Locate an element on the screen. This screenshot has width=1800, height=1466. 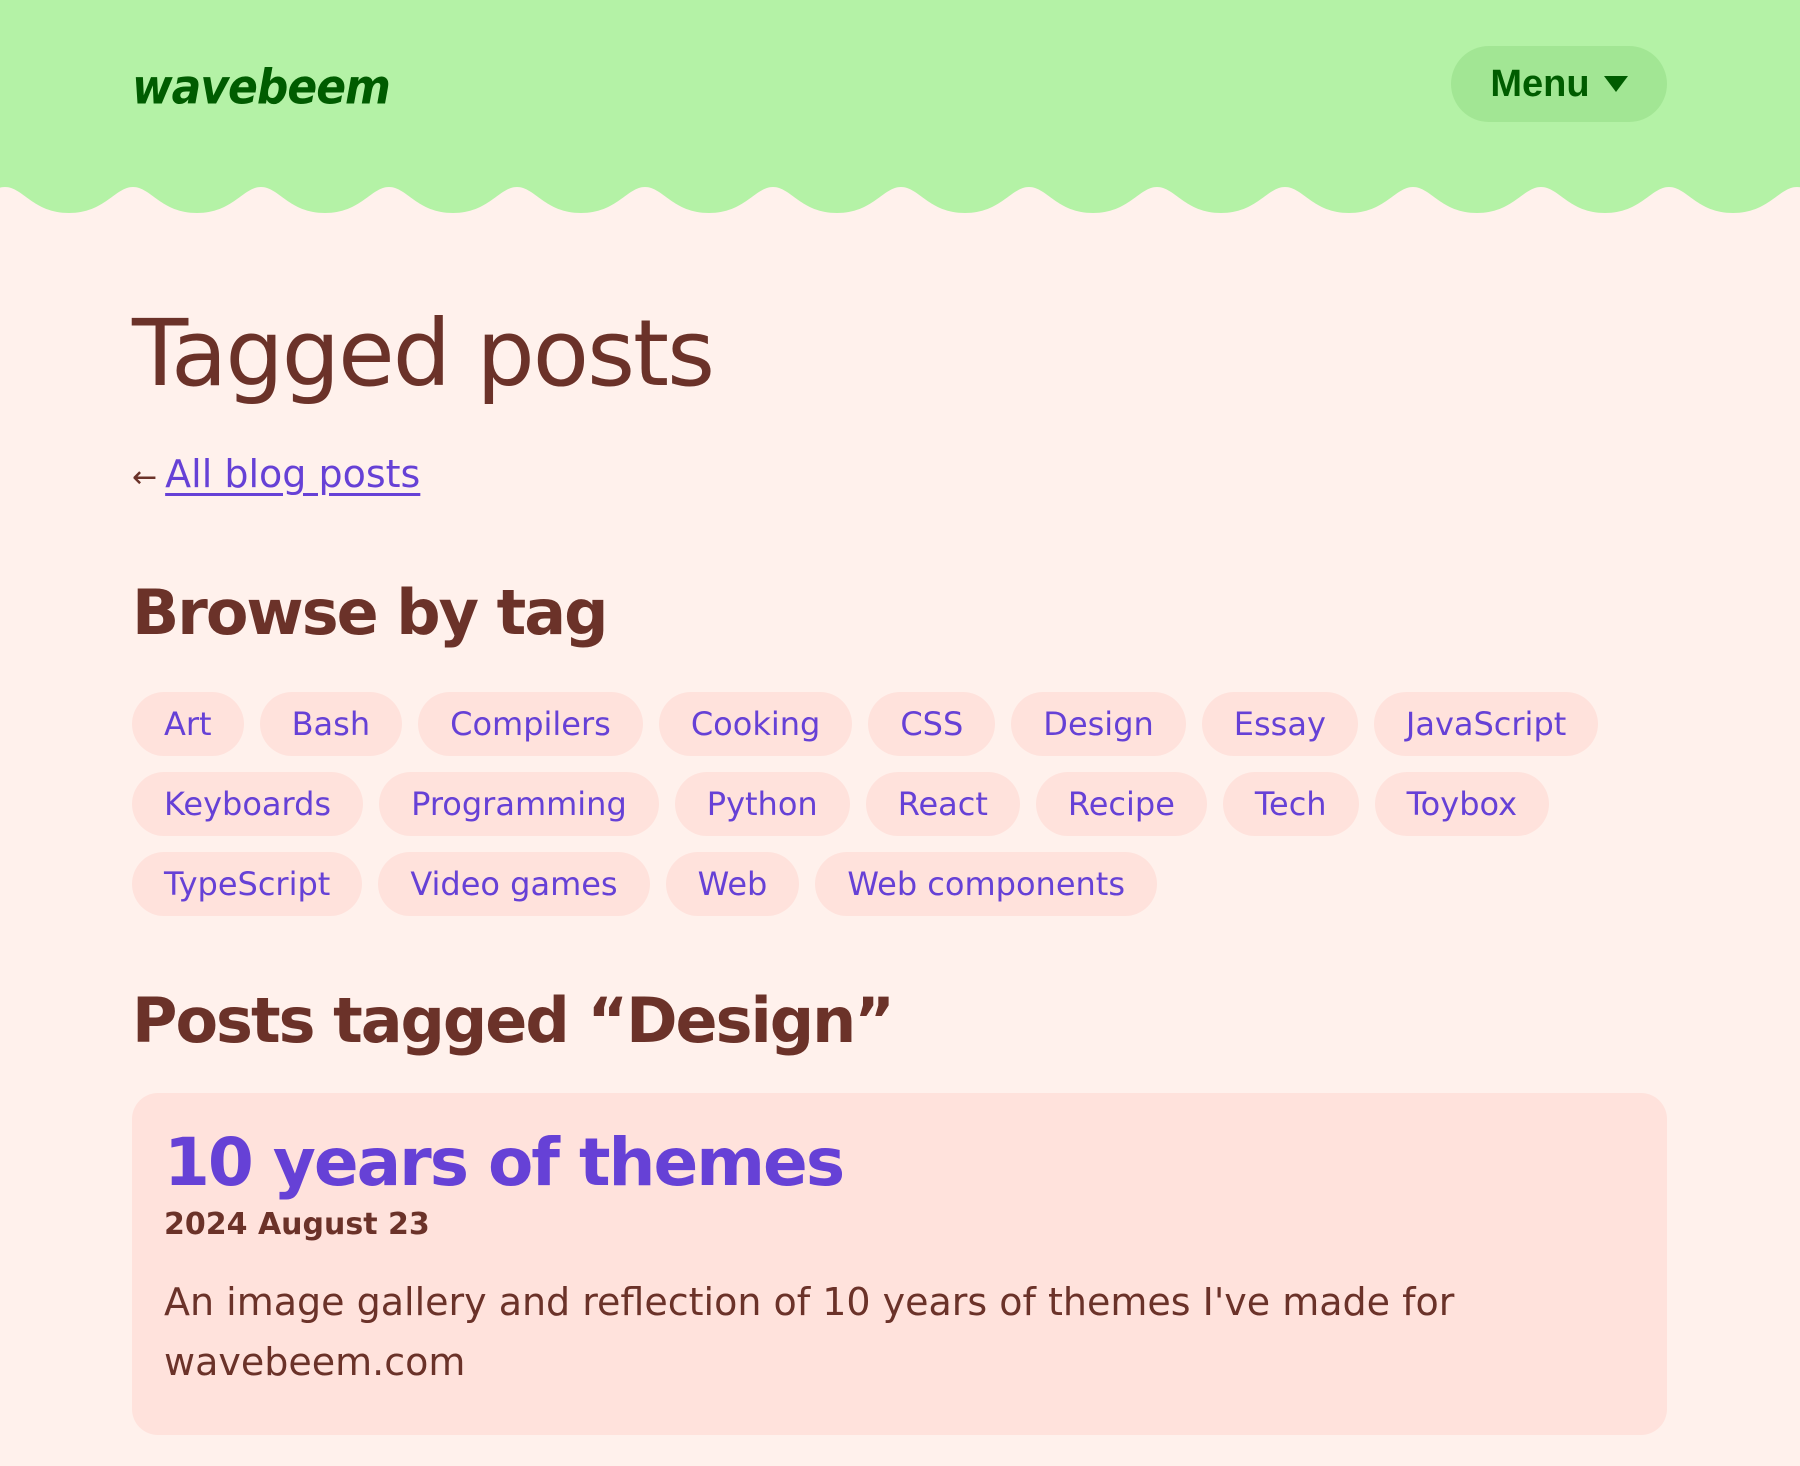
tag-chip-art: Art is located at coordinates (188, 724).